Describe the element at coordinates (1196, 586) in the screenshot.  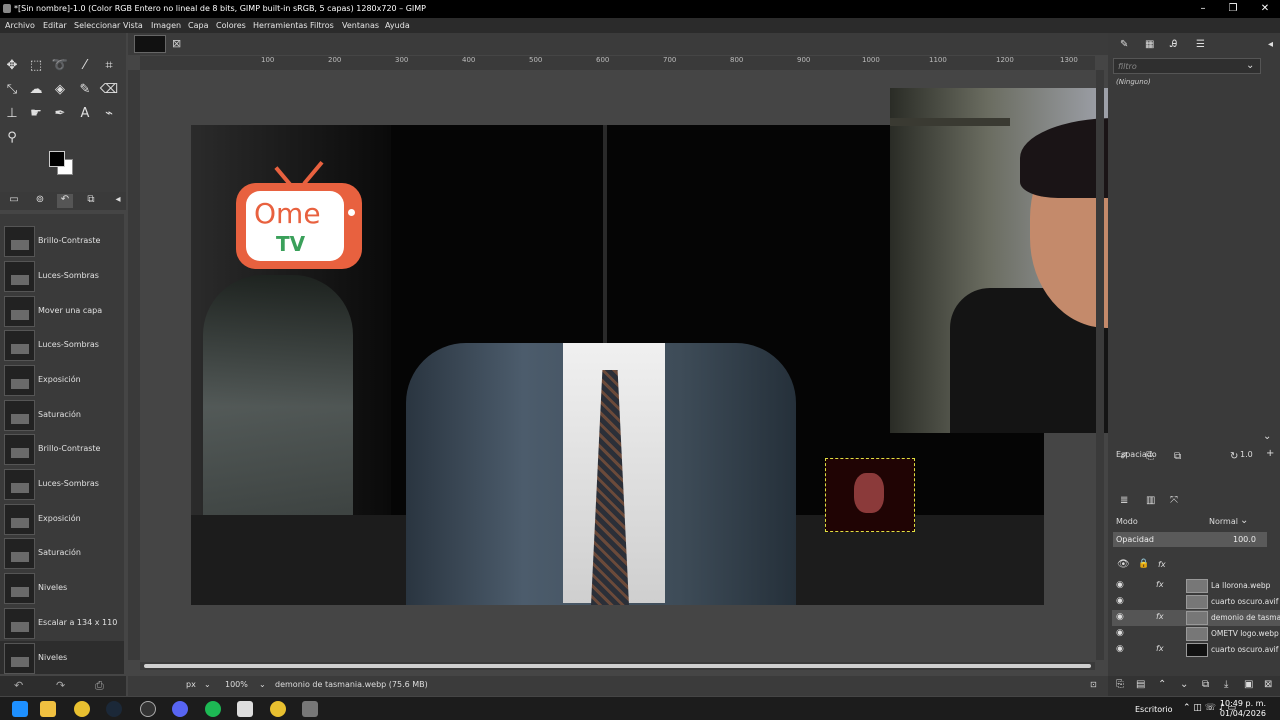
I see `layer-row: ◉ fx La llorona.webp` at that location.